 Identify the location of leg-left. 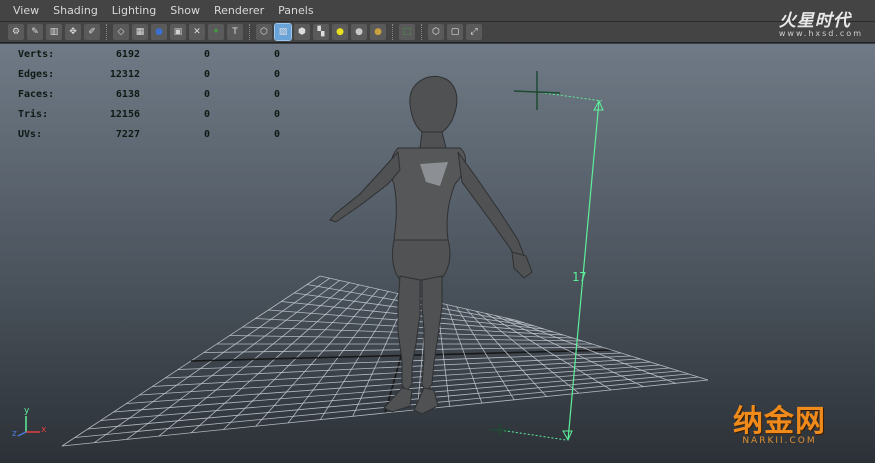
(409, 334).